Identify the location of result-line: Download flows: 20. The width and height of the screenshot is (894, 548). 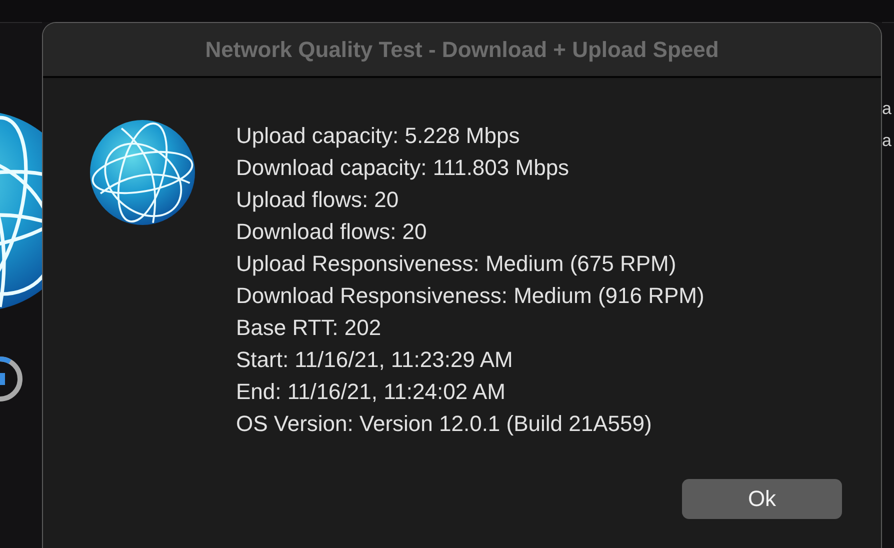
(332, 232).